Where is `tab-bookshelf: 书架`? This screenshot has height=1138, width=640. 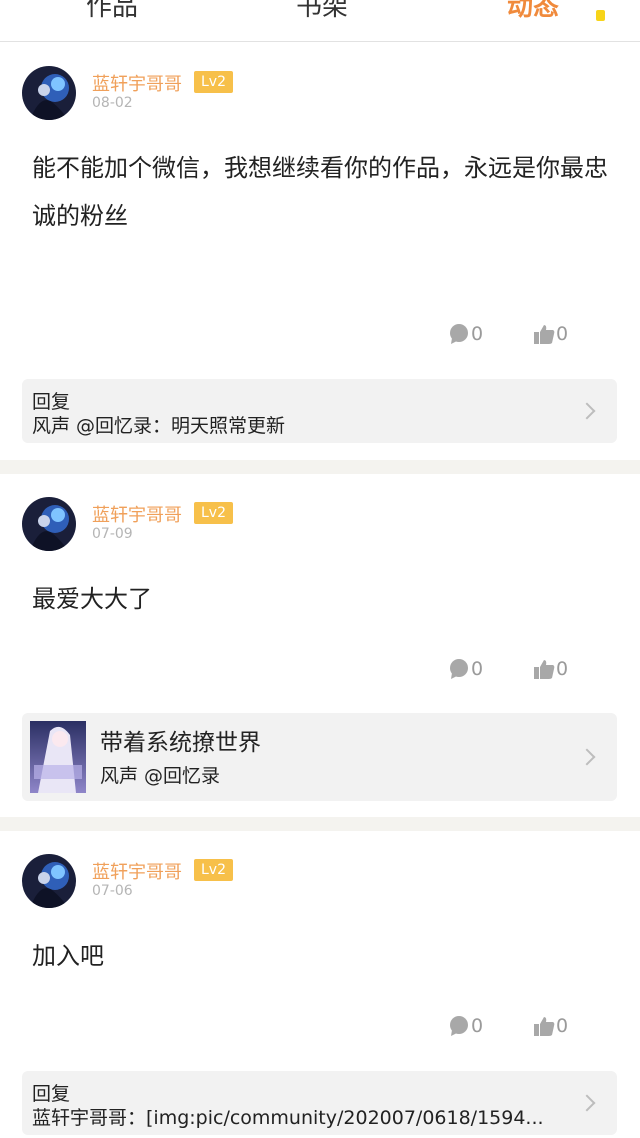
tab-bookshelf: 书架 is located at coordinates (322, 11).